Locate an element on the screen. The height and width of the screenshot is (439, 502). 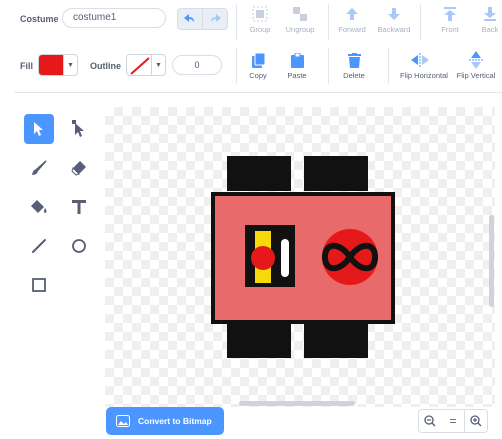
undo-button is located at coordinates (190, 19).